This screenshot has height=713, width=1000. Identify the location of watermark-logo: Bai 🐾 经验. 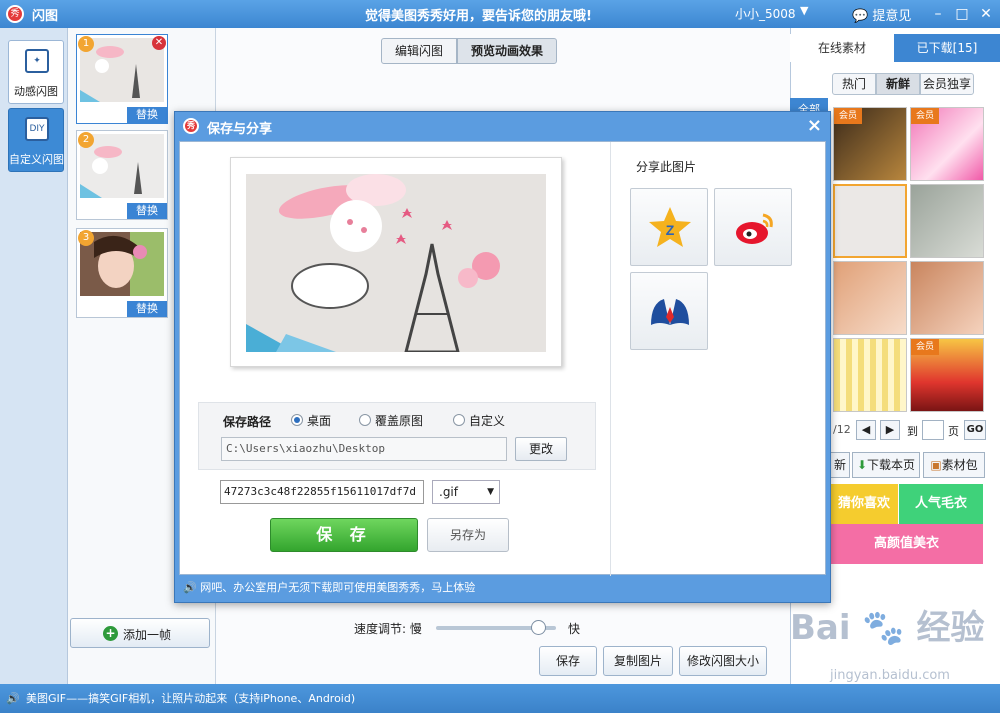
(887, 624).